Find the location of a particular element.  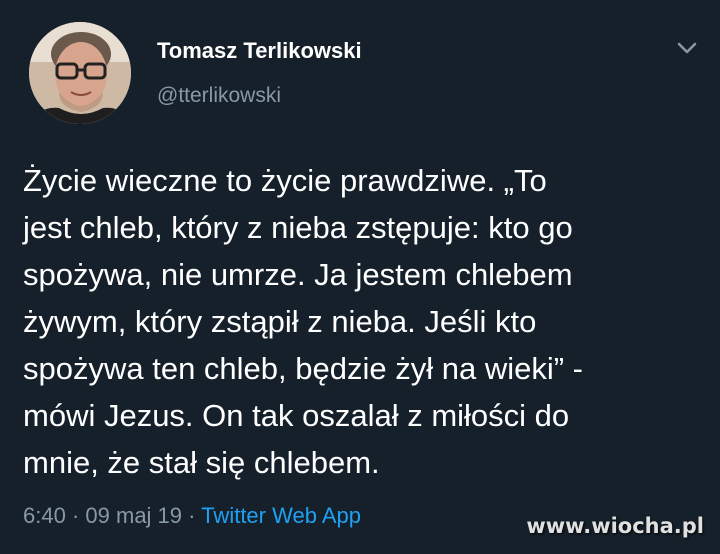

avatar-photo-icon is located at coordinates (80, 73).